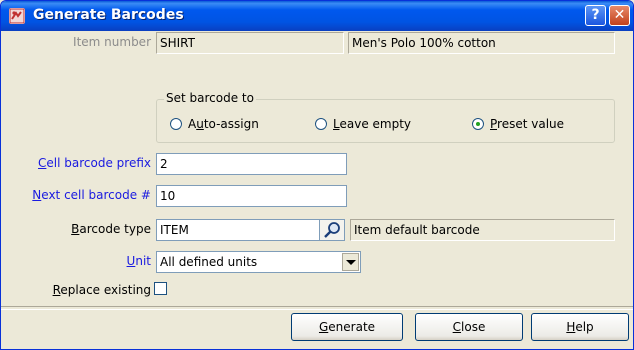 The width and height of the screenshot is (634, 350). Describe the element at coordinates (251, 196) in the screenshot. I see `next-cell-barcode-input: 10` at that location.